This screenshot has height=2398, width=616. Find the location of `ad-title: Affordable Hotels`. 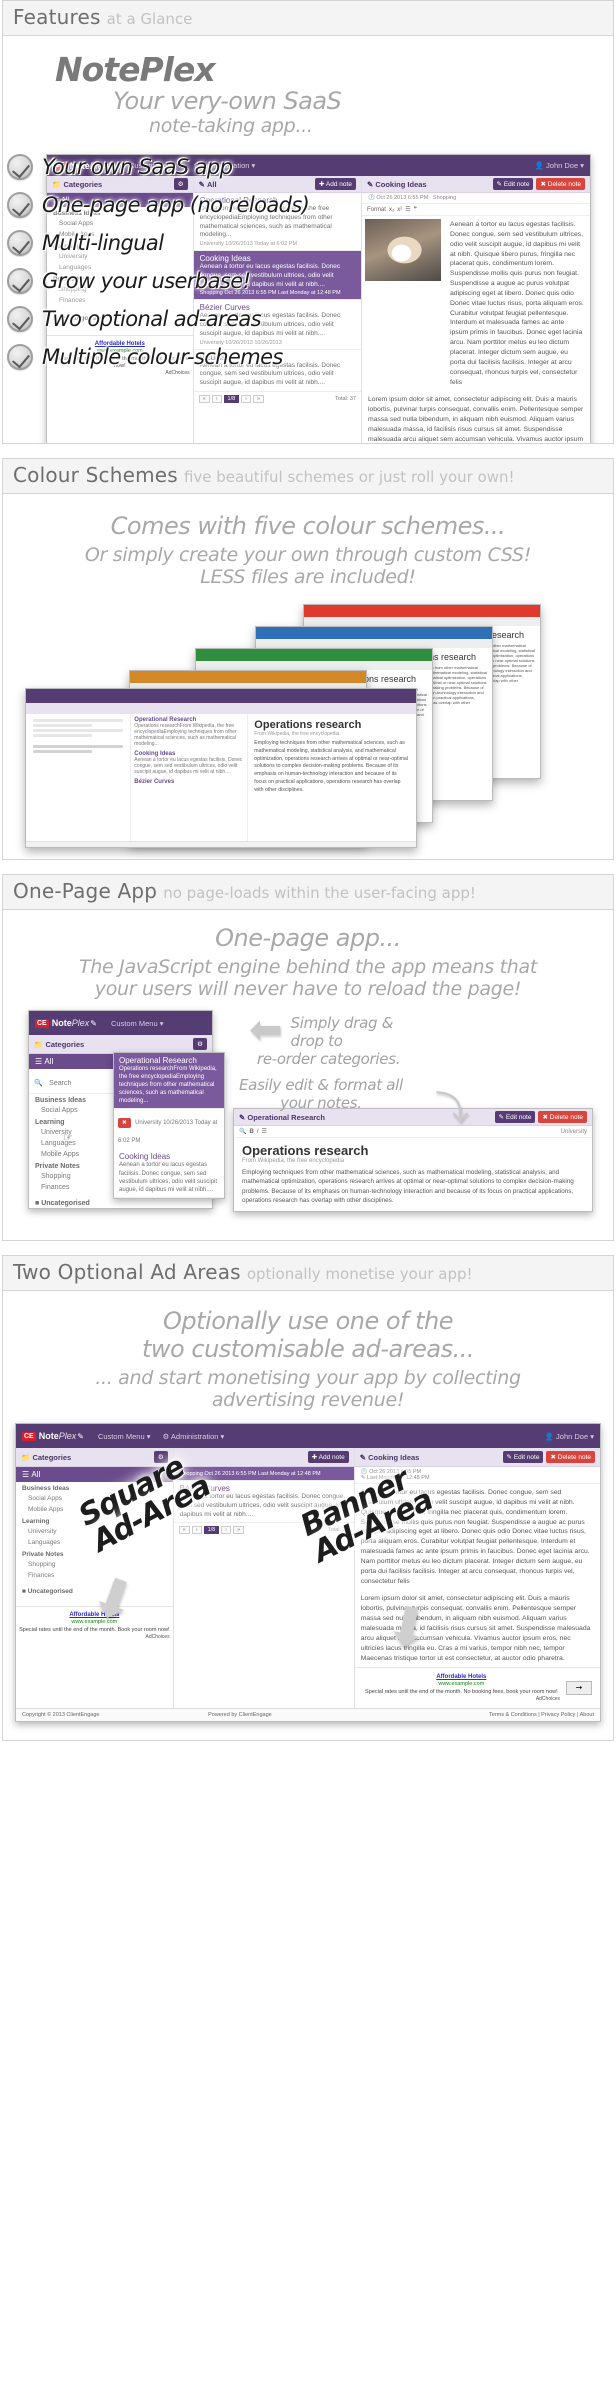

ad-title: Affordable Hotels is located at coordinates (461, 1677).